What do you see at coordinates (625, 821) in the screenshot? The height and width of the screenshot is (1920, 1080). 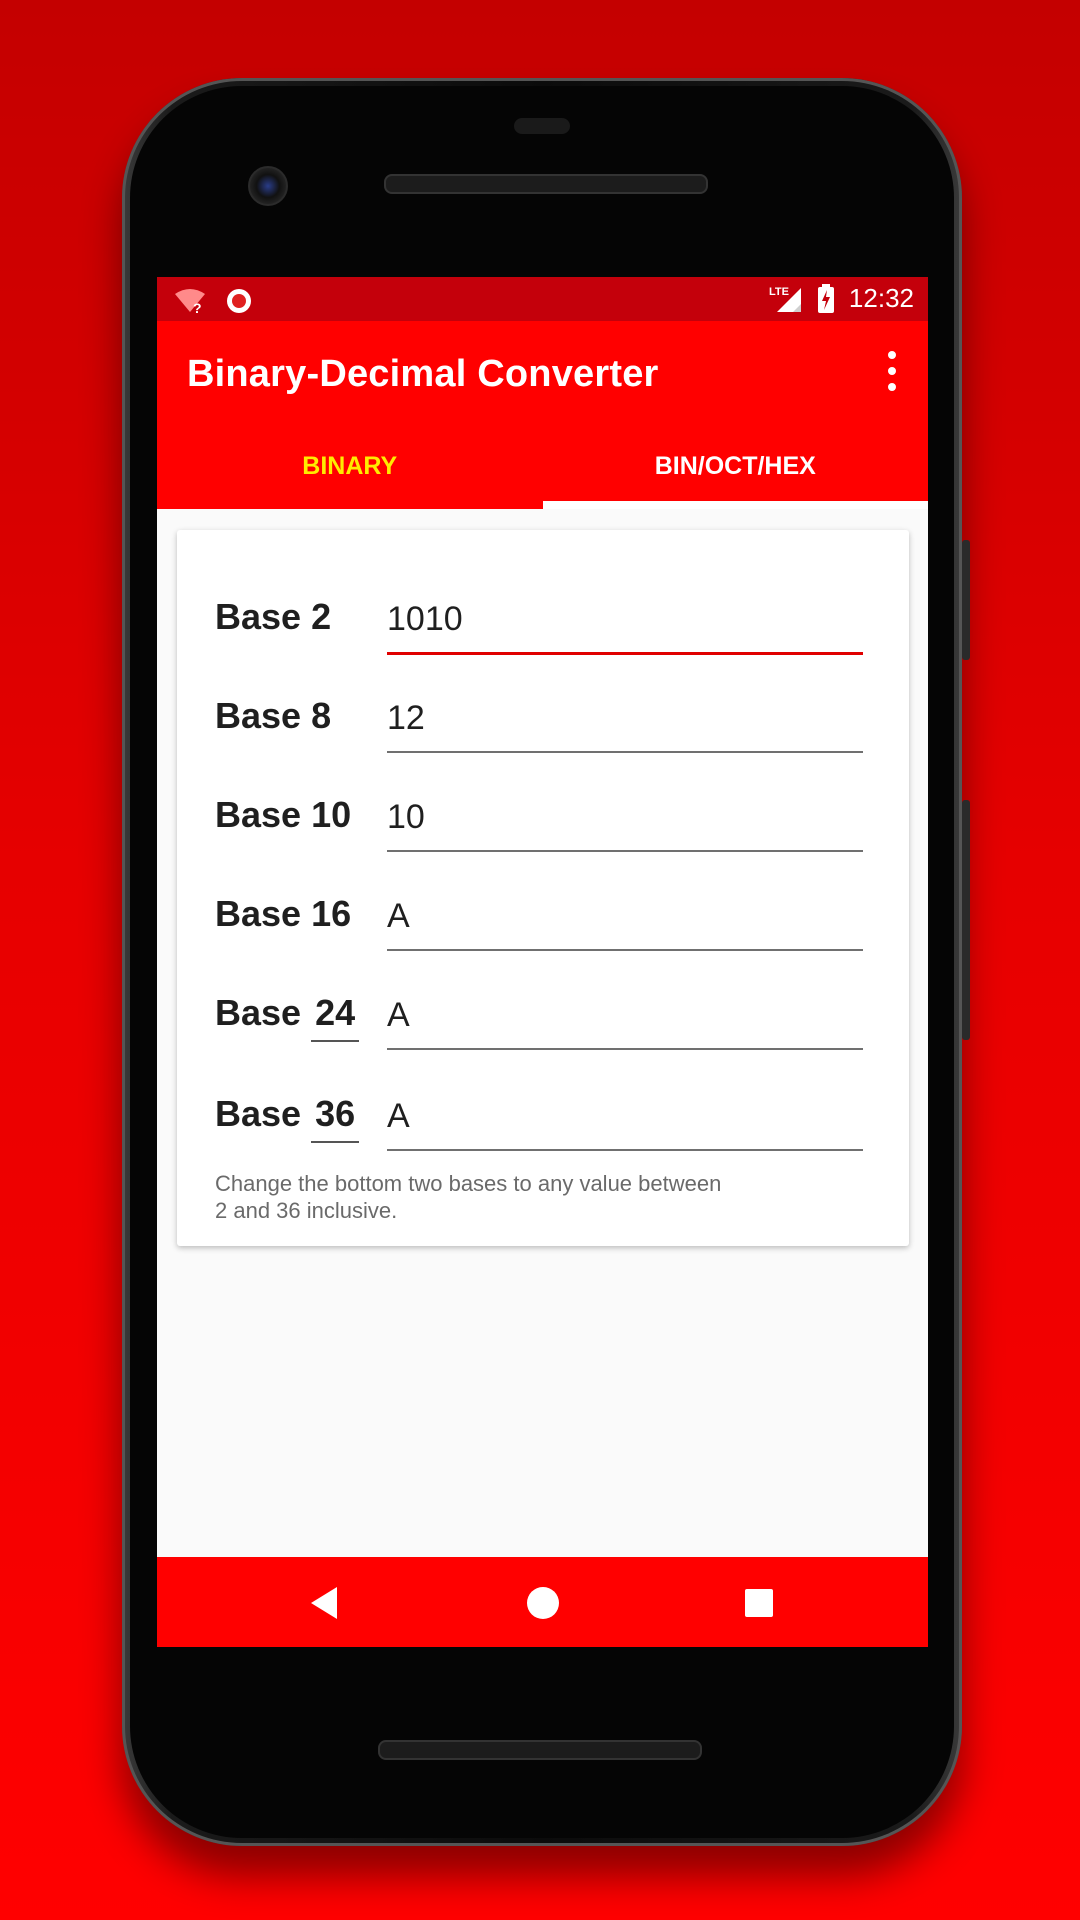 I see `base-10-input` at bounding box center [625, 821].